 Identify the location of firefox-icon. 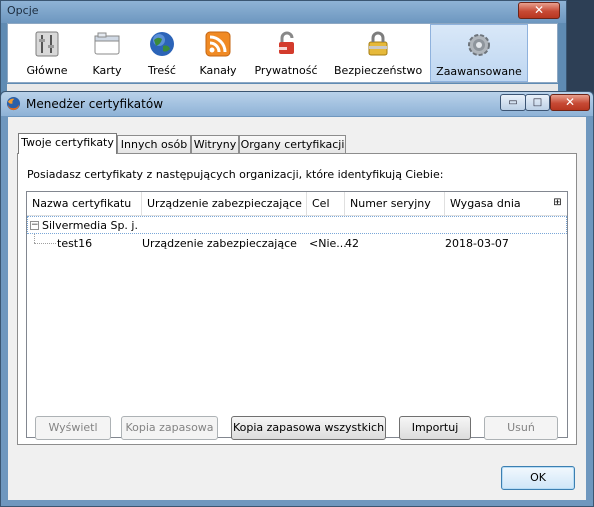
(13, 103).